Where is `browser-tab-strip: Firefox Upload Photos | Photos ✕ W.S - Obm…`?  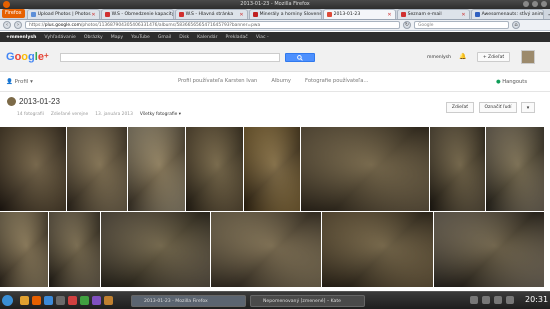
browser-tab-strip: Firefox Upload Photos | Photos ✕ W.S - Obm… is located at coordinates (275, 14).